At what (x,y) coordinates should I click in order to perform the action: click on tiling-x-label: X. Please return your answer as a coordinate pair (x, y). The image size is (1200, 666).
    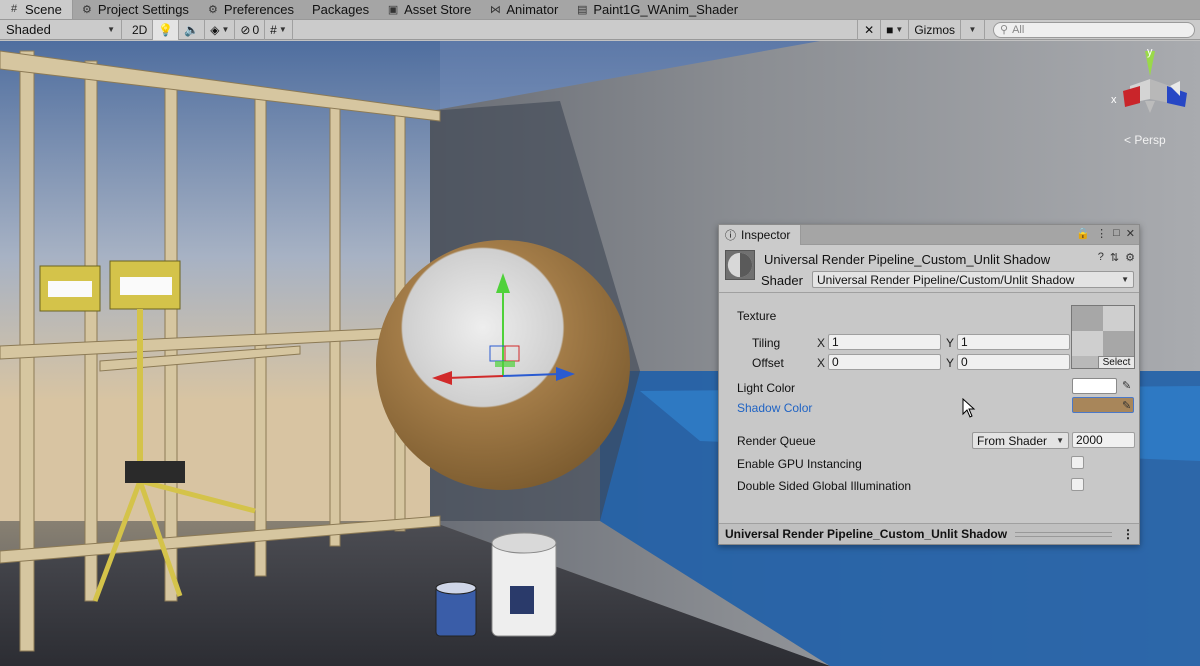
    Looking at the image, I should click on (821, 343).